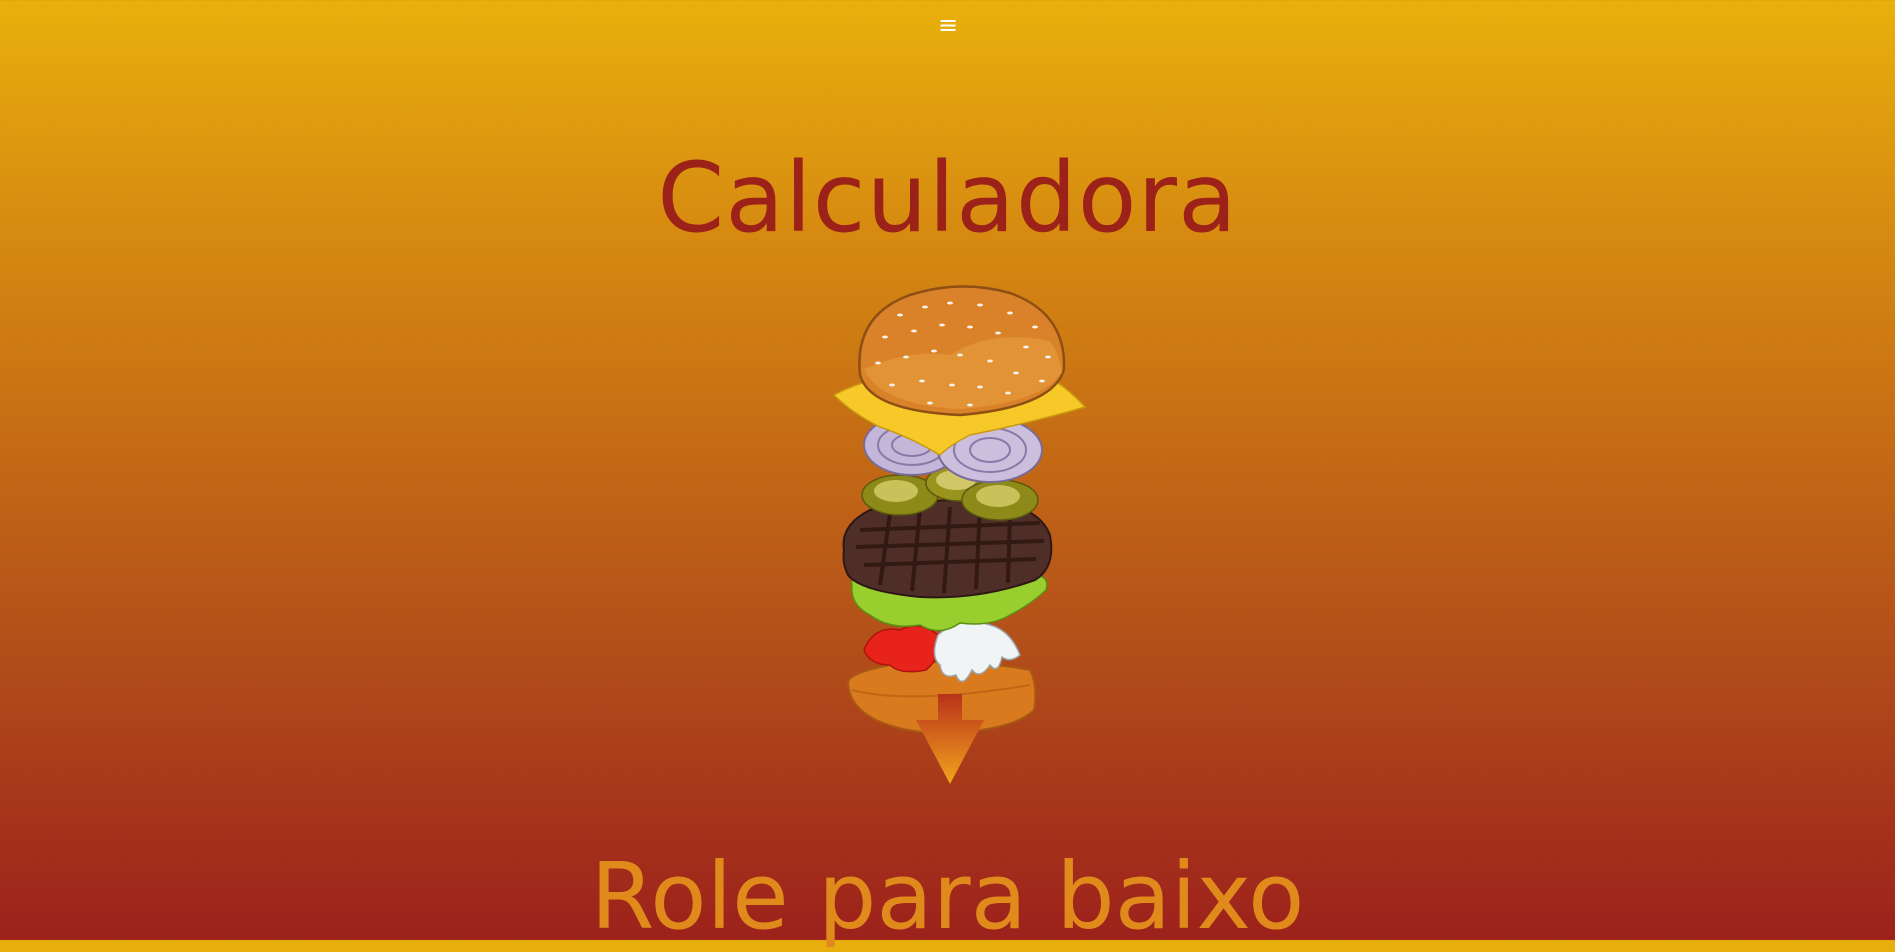  I want to click on ketchup, so click(901, 649).